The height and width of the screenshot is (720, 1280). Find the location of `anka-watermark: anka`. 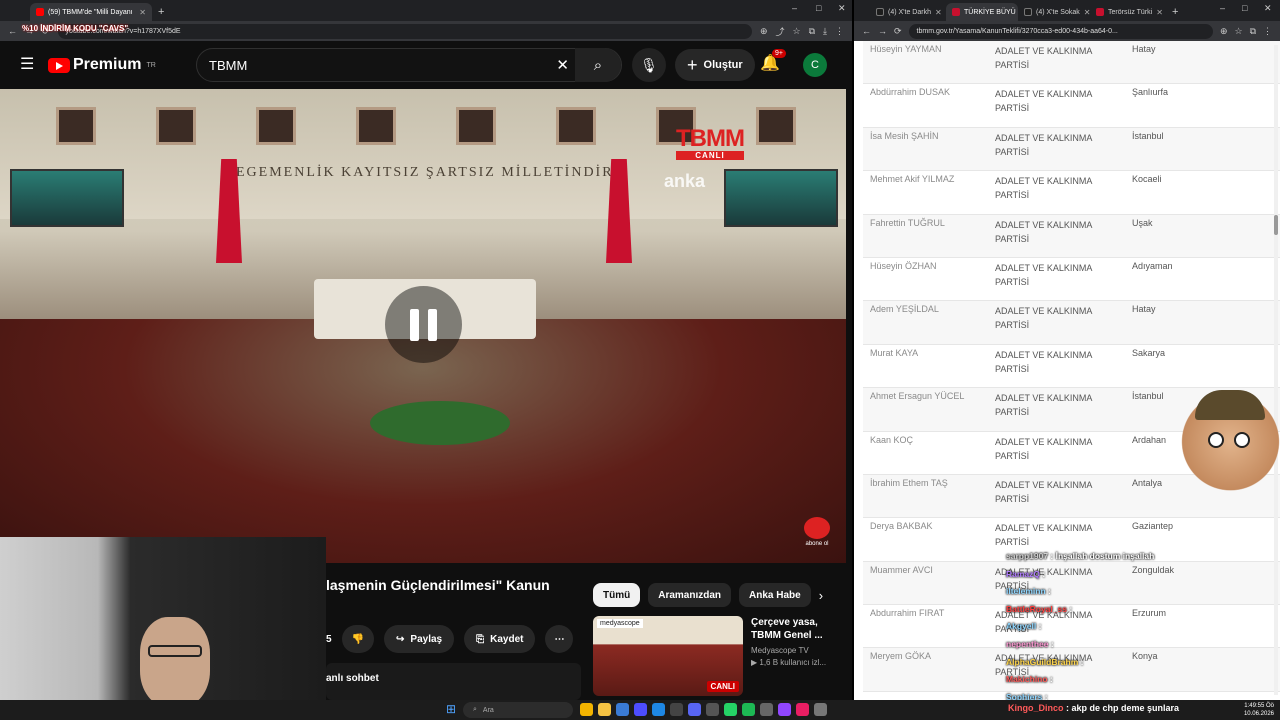

anka-watermark: anka is located at coordinates (685, 181).